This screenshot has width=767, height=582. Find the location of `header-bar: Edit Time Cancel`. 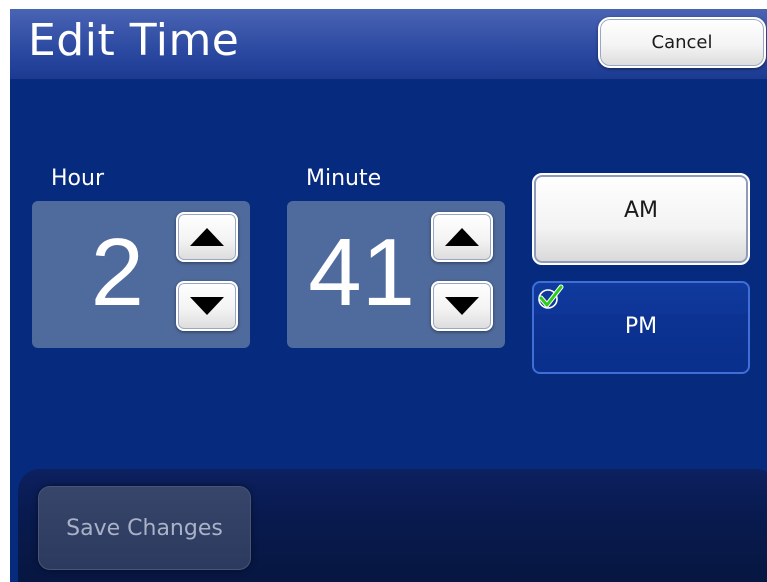

header-bar: Edit Time Cancel is located at coordinates (388, 44).